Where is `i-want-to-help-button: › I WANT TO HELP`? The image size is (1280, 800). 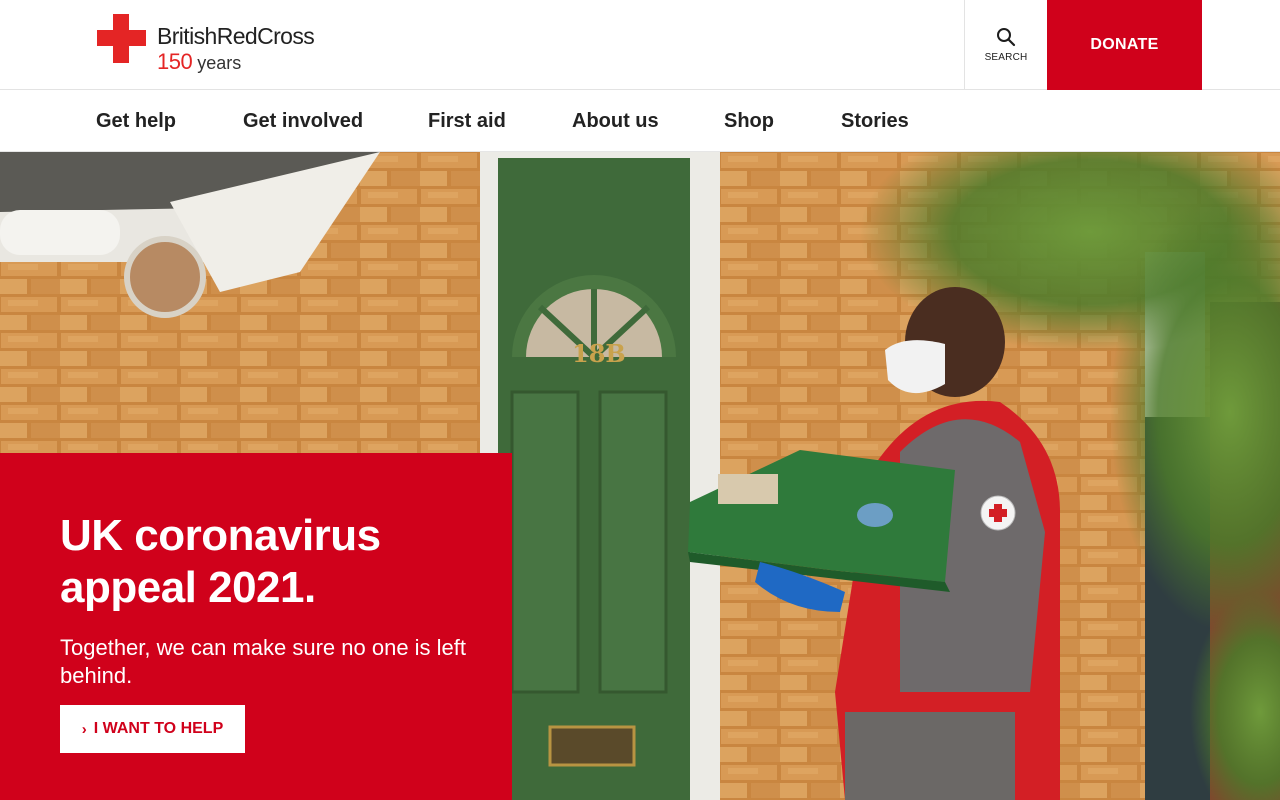 i-want-to-help-button: › I WANT TO HELP is located at coordinates (152, 729).